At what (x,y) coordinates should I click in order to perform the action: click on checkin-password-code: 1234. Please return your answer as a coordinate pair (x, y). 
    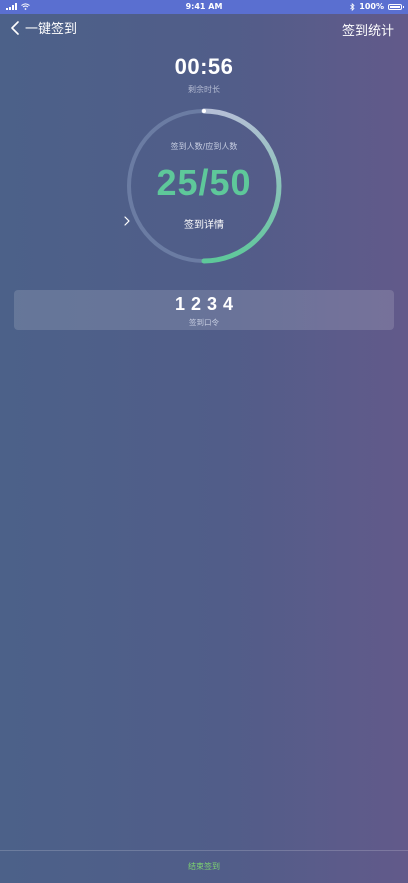
    Looking at the image, I should click on (207, 304).